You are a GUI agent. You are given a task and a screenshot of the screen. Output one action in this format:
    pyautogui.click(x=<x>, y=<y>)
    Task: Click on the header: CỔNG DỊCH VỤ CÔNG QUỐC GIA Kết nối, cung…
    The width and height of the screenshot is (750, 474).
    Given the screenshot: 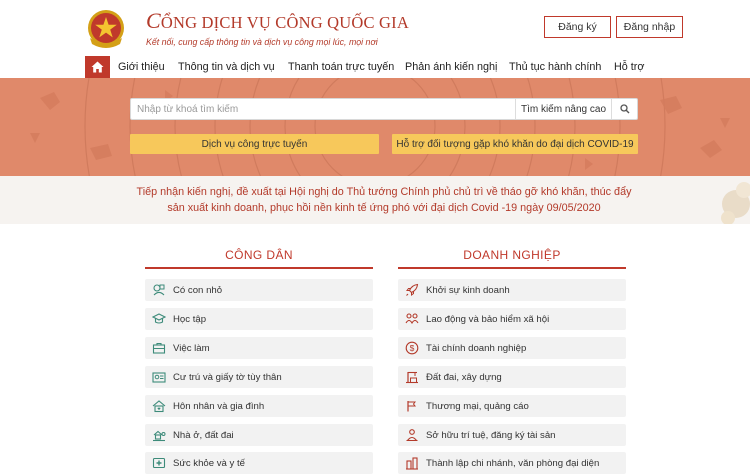 What is the action you would take?
    pyautogui.click(x=375, y=28)
    